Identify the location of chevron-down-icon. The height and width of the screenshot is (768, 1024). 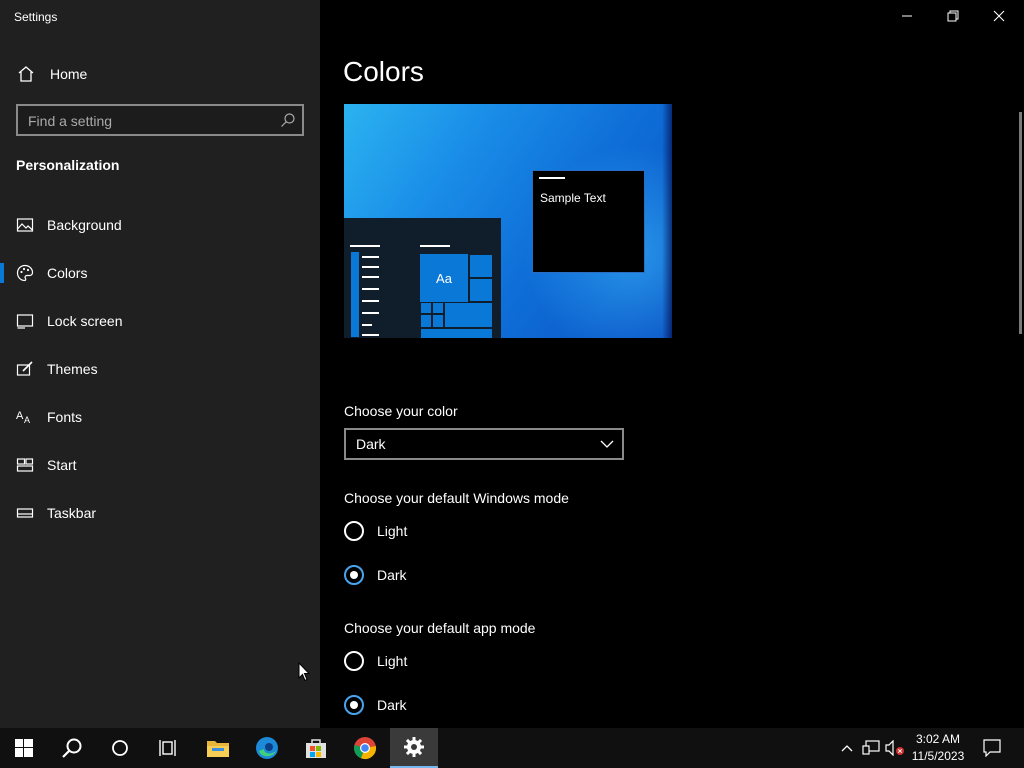
(607, 444).